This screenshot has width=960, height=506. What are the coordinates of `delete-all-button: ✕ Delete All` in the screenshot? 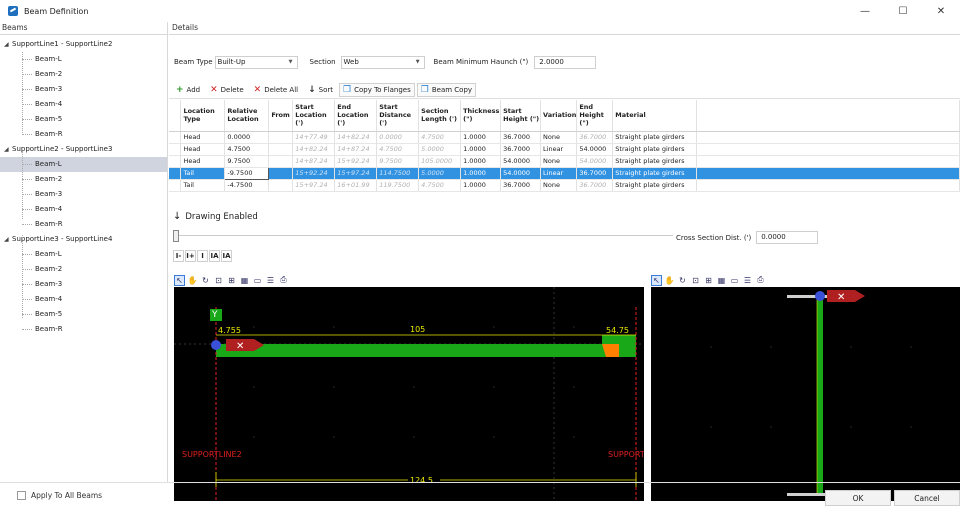 It's located at (276, 90).